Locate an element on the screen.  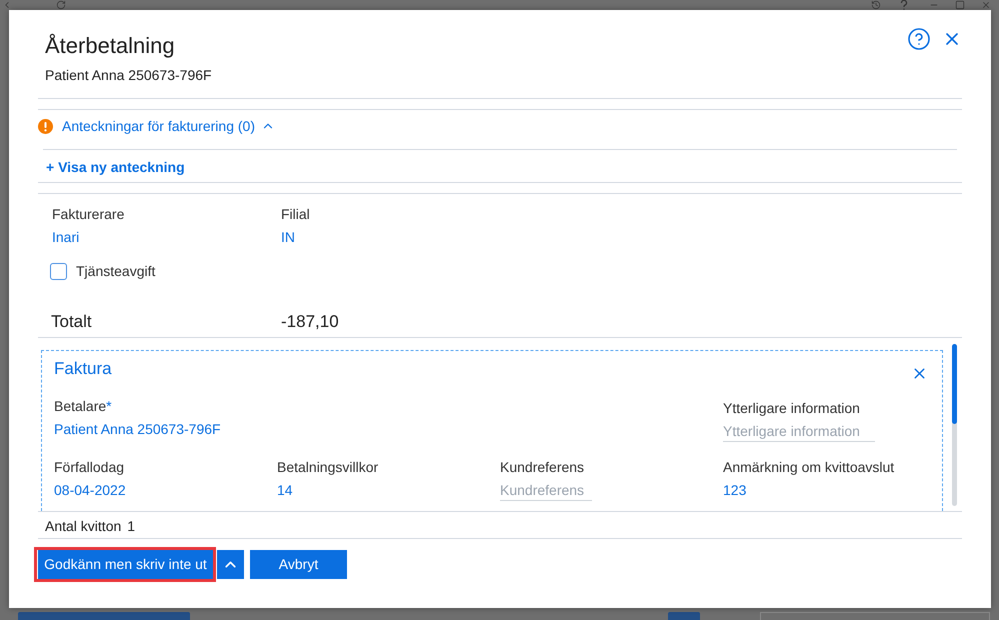
refresh-icon is located at coordinates (61, 5).